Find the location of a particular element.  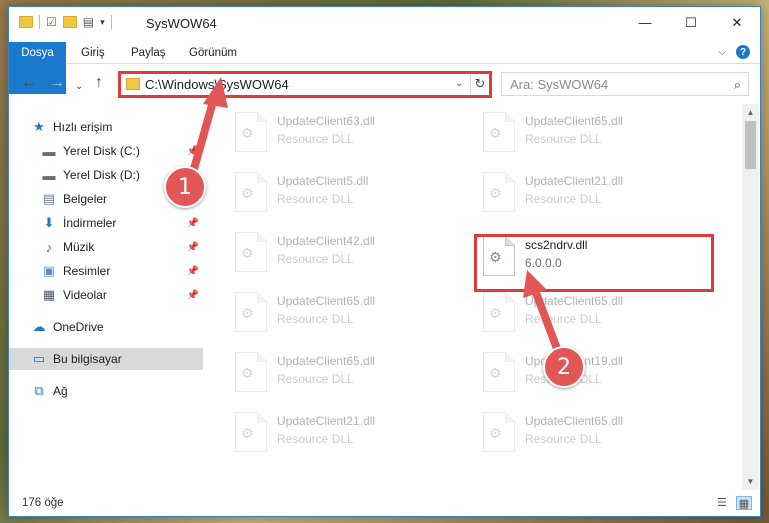

callout-step-1: 1 is located at coordinates (185, 187).